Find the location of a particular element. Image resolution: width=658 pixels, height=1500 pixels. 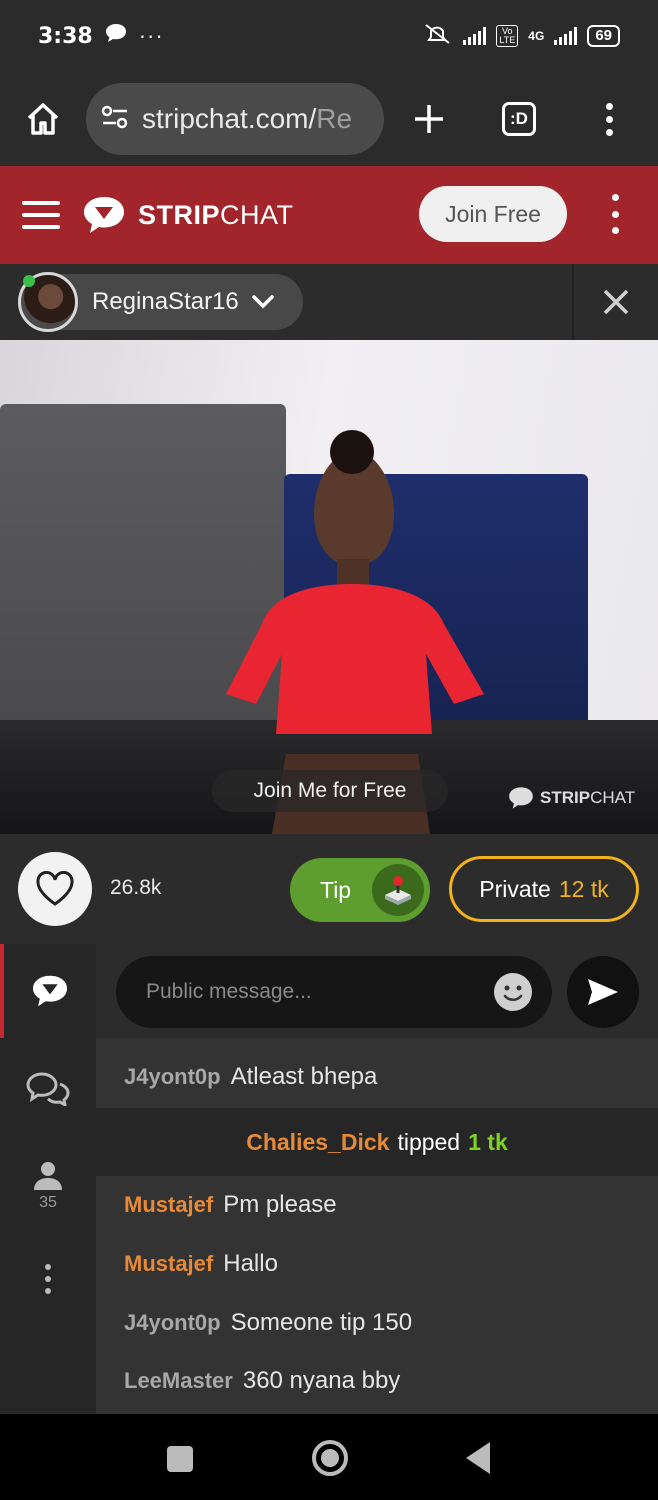

tab-users: 35 is located at coordinates (48, 1186).